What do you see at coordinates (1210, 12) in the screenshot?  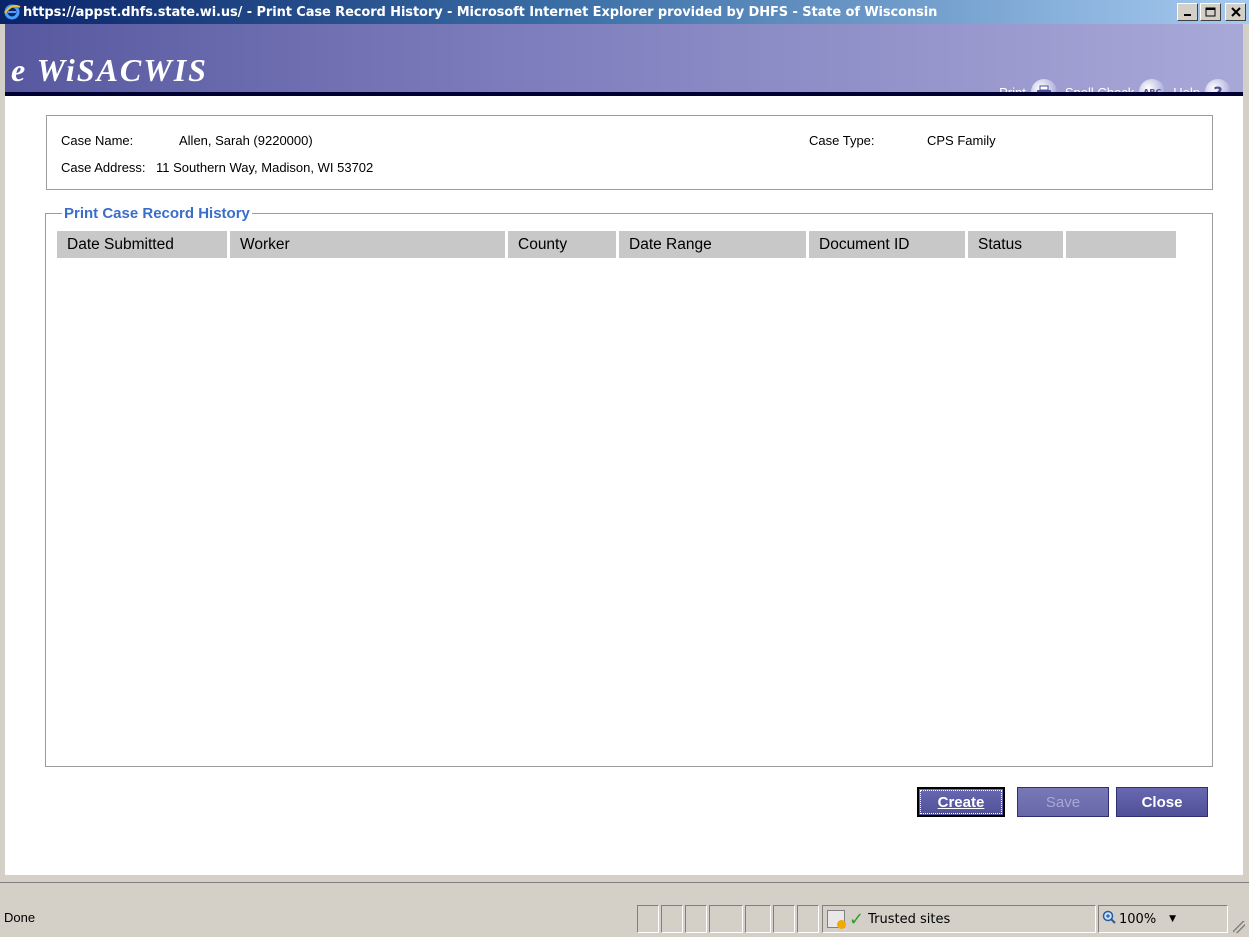 I see `maximize-button` at bounding box center [1210, 12].